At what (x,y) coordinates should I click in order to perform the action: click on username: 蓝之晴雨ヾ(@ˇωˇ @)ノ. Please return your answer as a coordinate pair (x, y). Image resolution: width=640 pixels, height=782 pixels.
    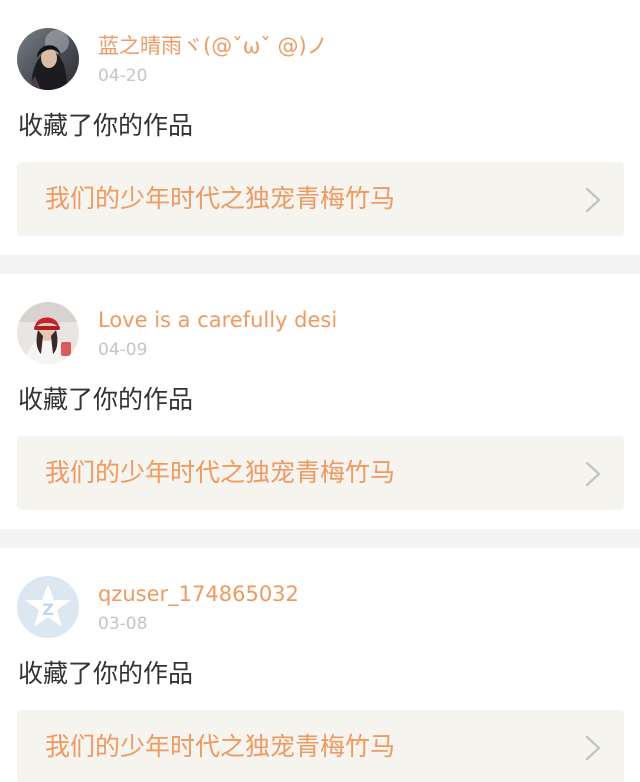
    Looking at the image, I should click on (213, 46).